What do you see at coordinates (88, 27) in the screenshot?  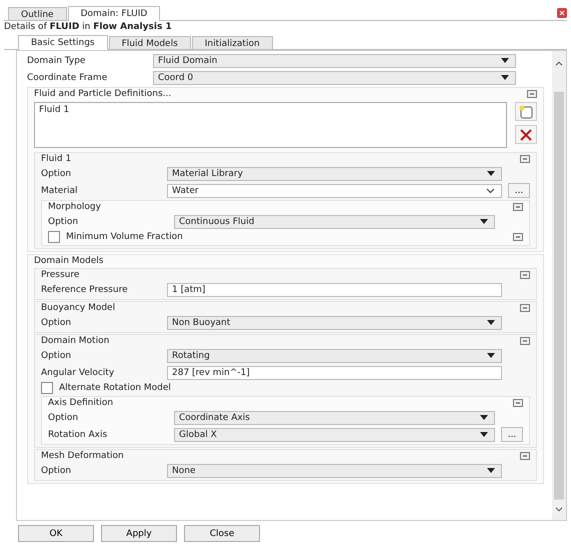 I see `details-title: Details of FLUID in Flow Analysis 1` at bounding box center [88, 27].